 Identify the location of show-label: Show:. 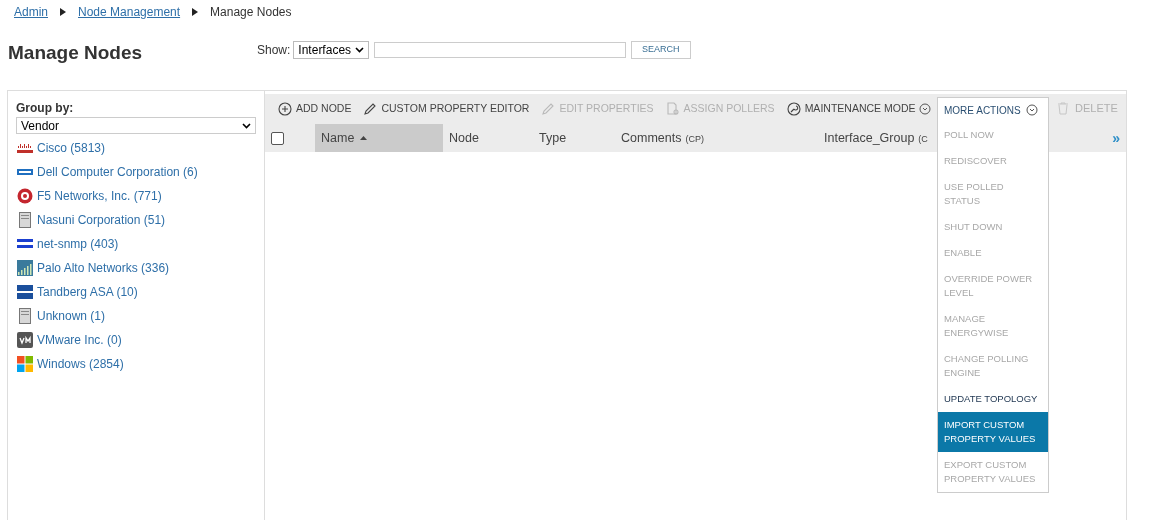
(274, 50).